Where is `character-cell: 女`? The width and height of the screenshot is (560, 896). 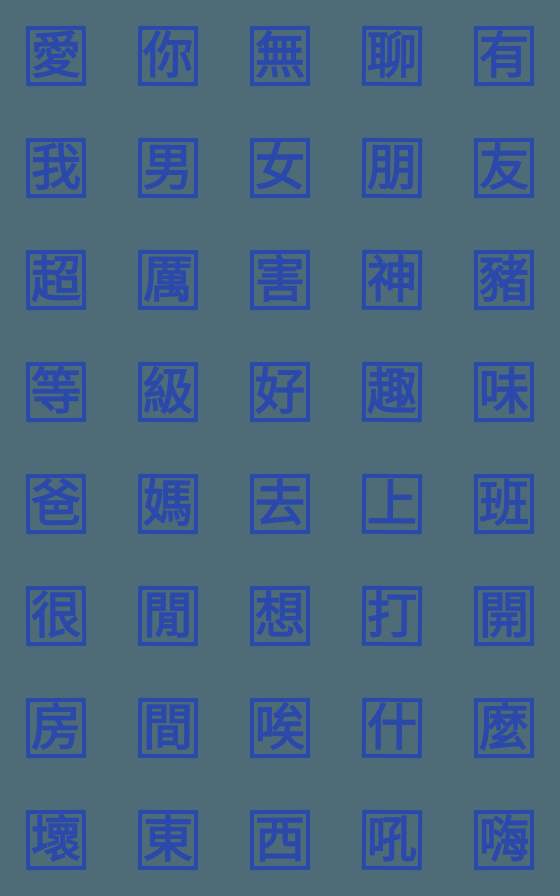
character-cell: 女 is located at coordinates (280, 168).